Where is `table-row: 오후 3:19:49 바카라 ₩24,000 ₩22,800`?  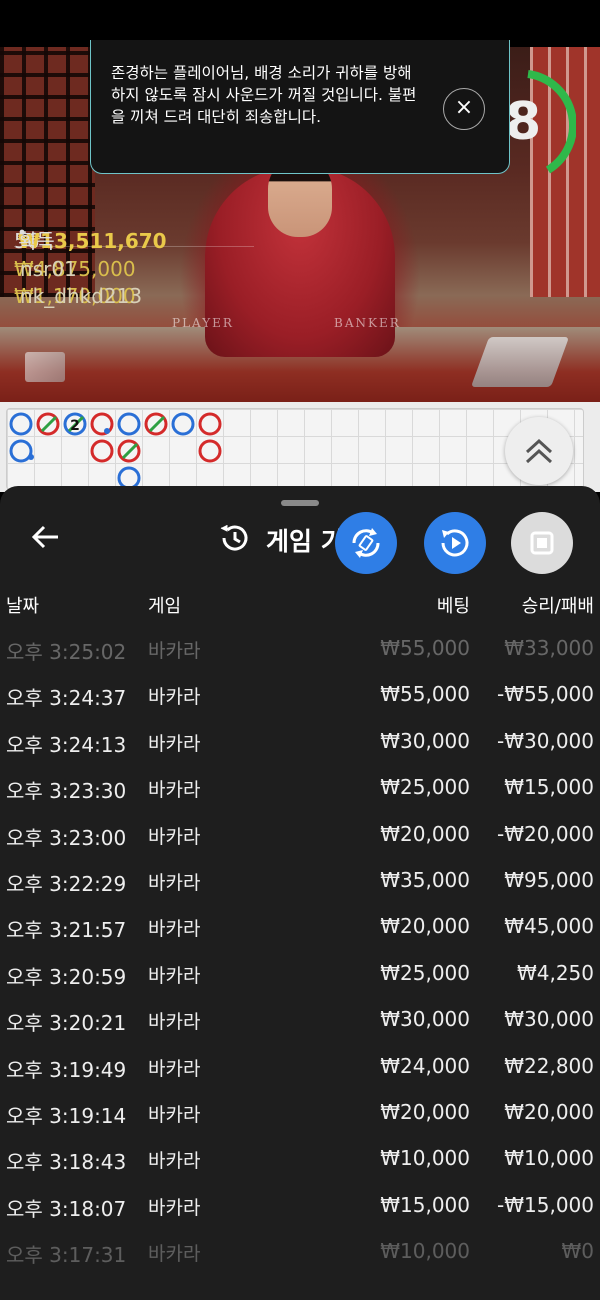 table-row: 오후 3:19:49 바카라 ₩24,000 ₩22,800 is located at coordinates (300, 1067).